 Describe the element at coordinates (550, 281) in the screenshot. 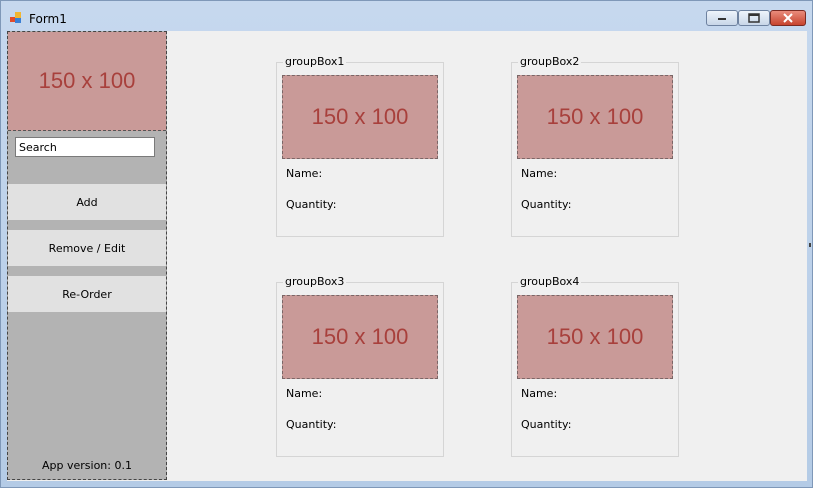

I see `group-box-title: groupBox4` at that location.